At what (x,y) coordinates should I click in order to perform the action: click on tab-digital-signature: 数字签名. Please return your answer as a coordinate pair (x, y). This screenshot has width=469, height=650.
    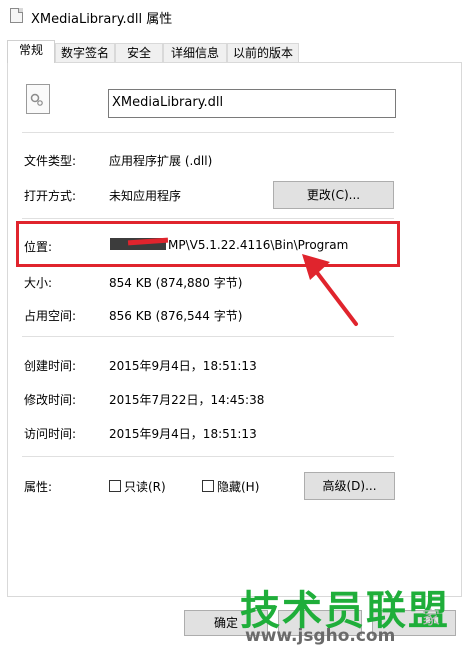
    Looking at the image, I should click on (85, 52).